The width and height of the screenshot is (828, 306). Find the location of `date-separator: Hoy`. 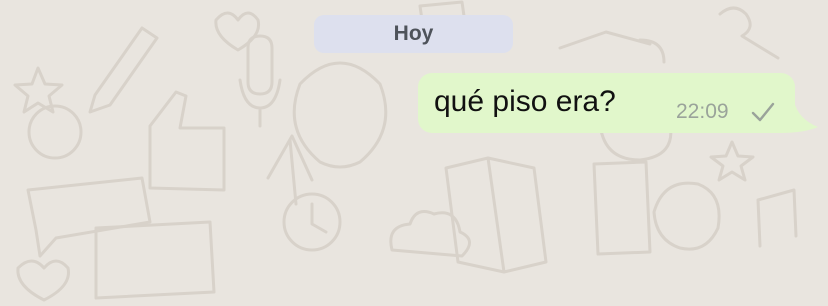

date-separator: Hoy is located at coordinates (413, 34).